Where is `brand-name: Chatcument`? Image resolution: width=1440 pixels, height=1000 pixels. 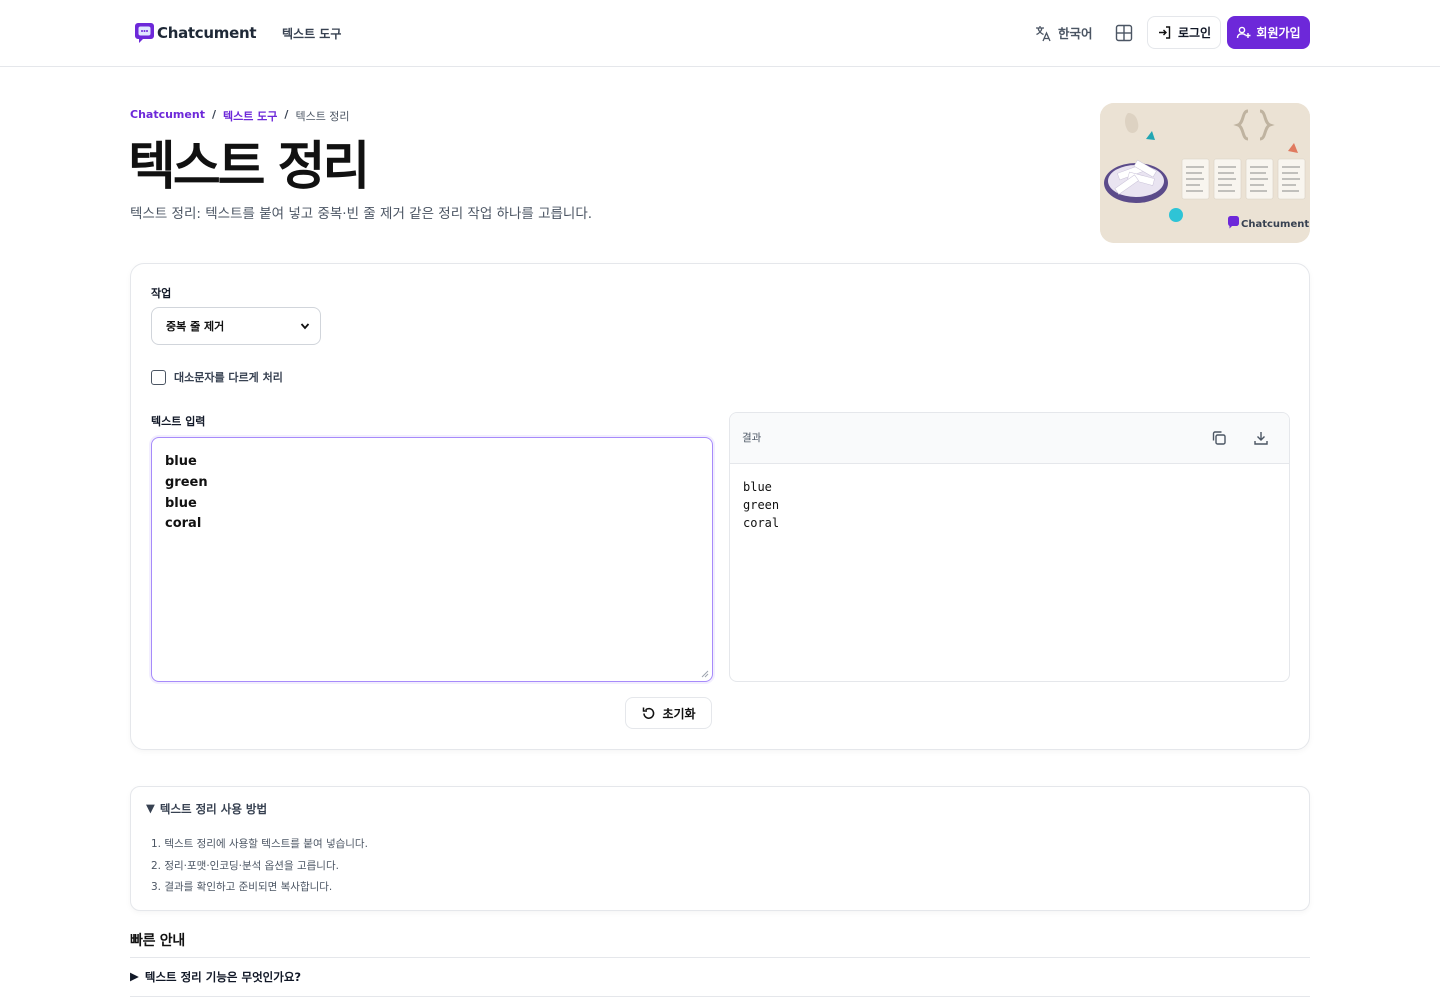 brand-name: Chatcument is located at coordinates (207, 33).